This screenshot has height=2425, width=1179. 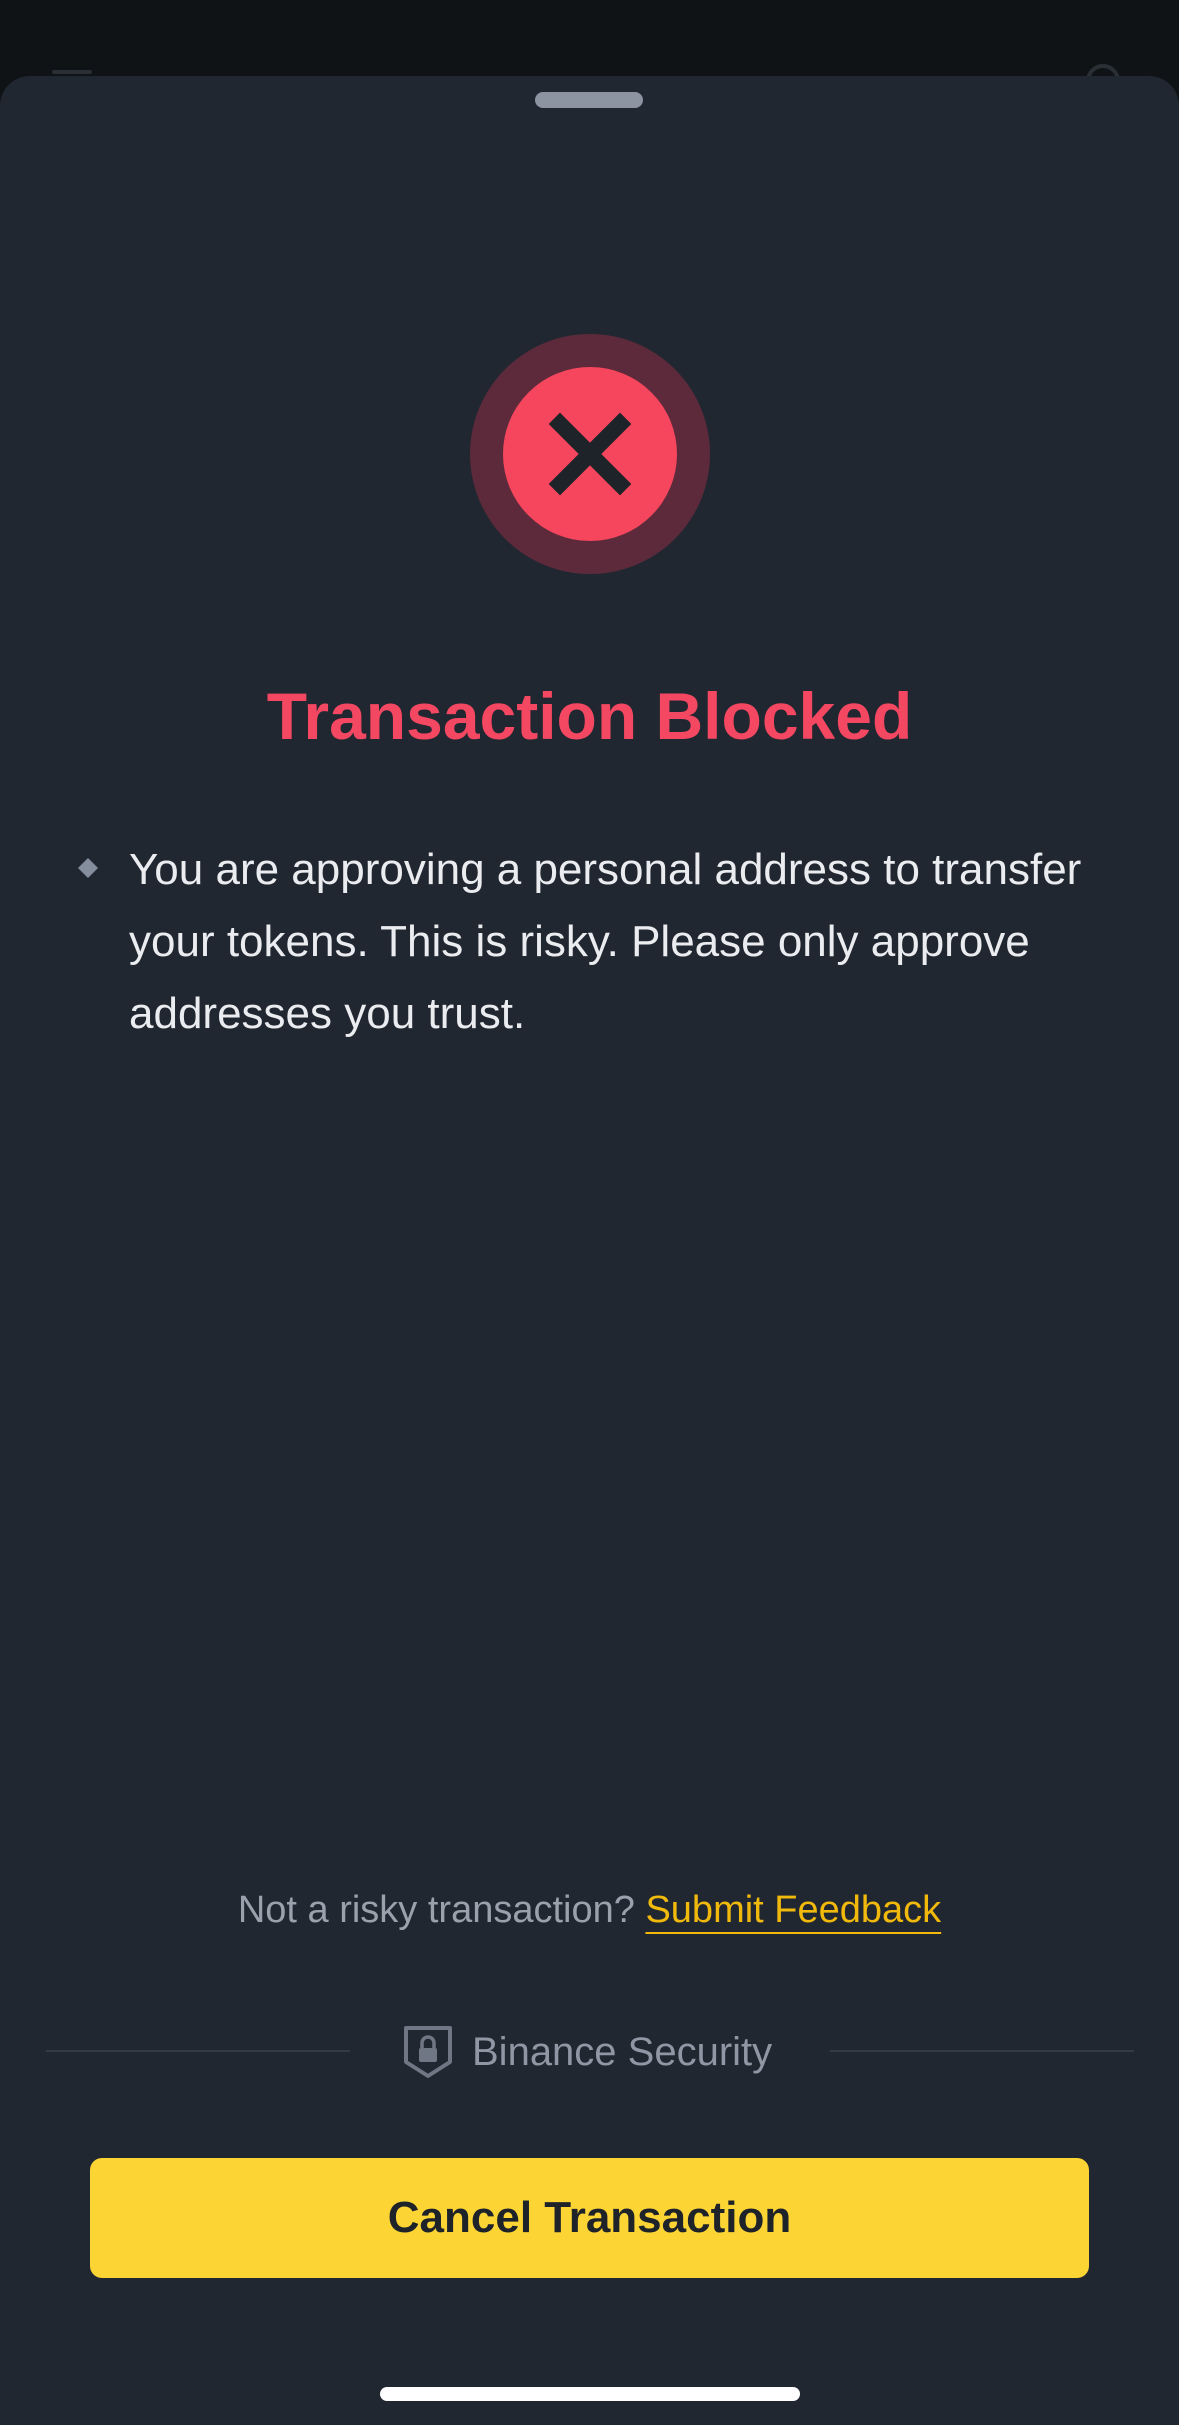 I want to click on diamond-bullet-icon, so click(x=88, y=868).